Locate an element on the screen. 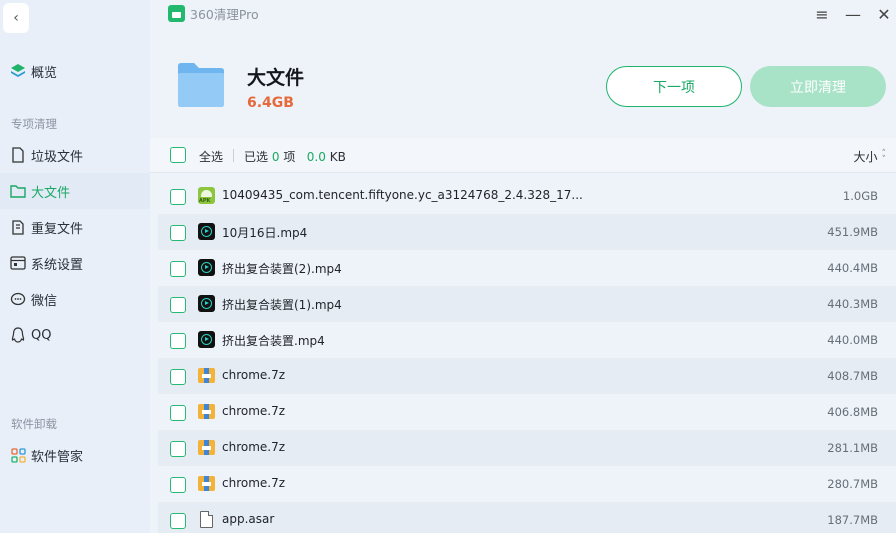  sort-arrows-icon: ˄ ˅ is located at coordinates (884, 156).